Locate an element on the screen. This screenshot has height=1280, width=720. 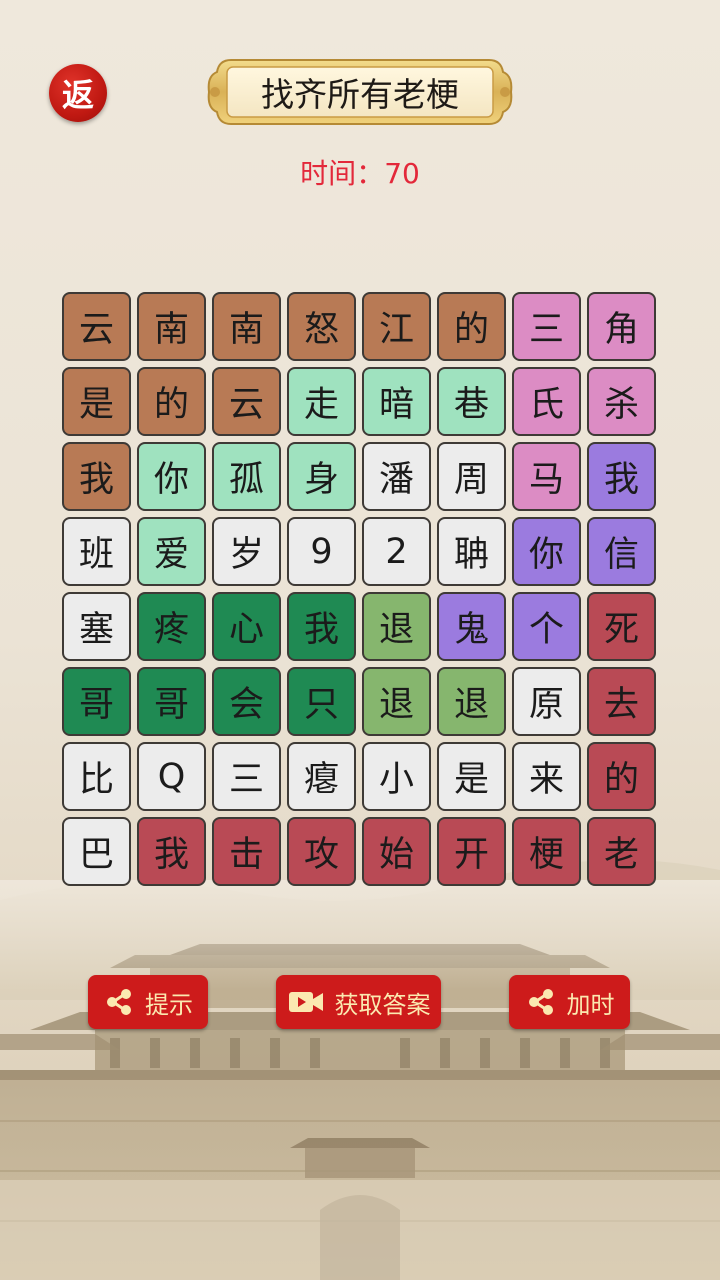
grid-tile: 疼 is located at coordinates (171, 626).